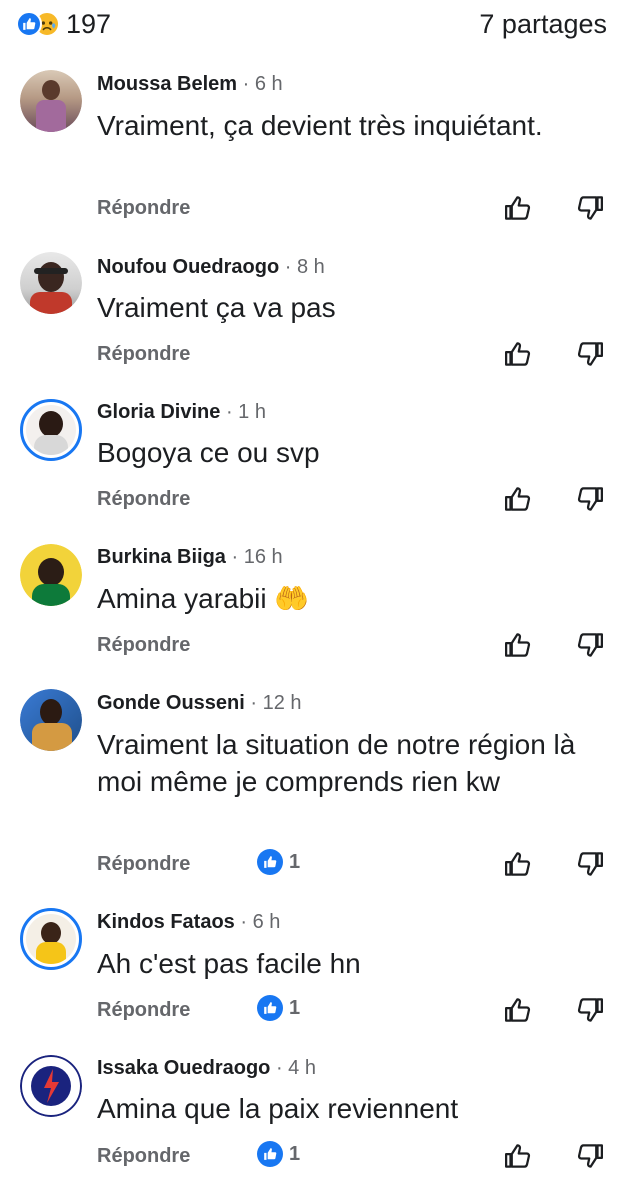  I want to click on comment-header: Gloria Divine · 1 h, so click(181, 412).